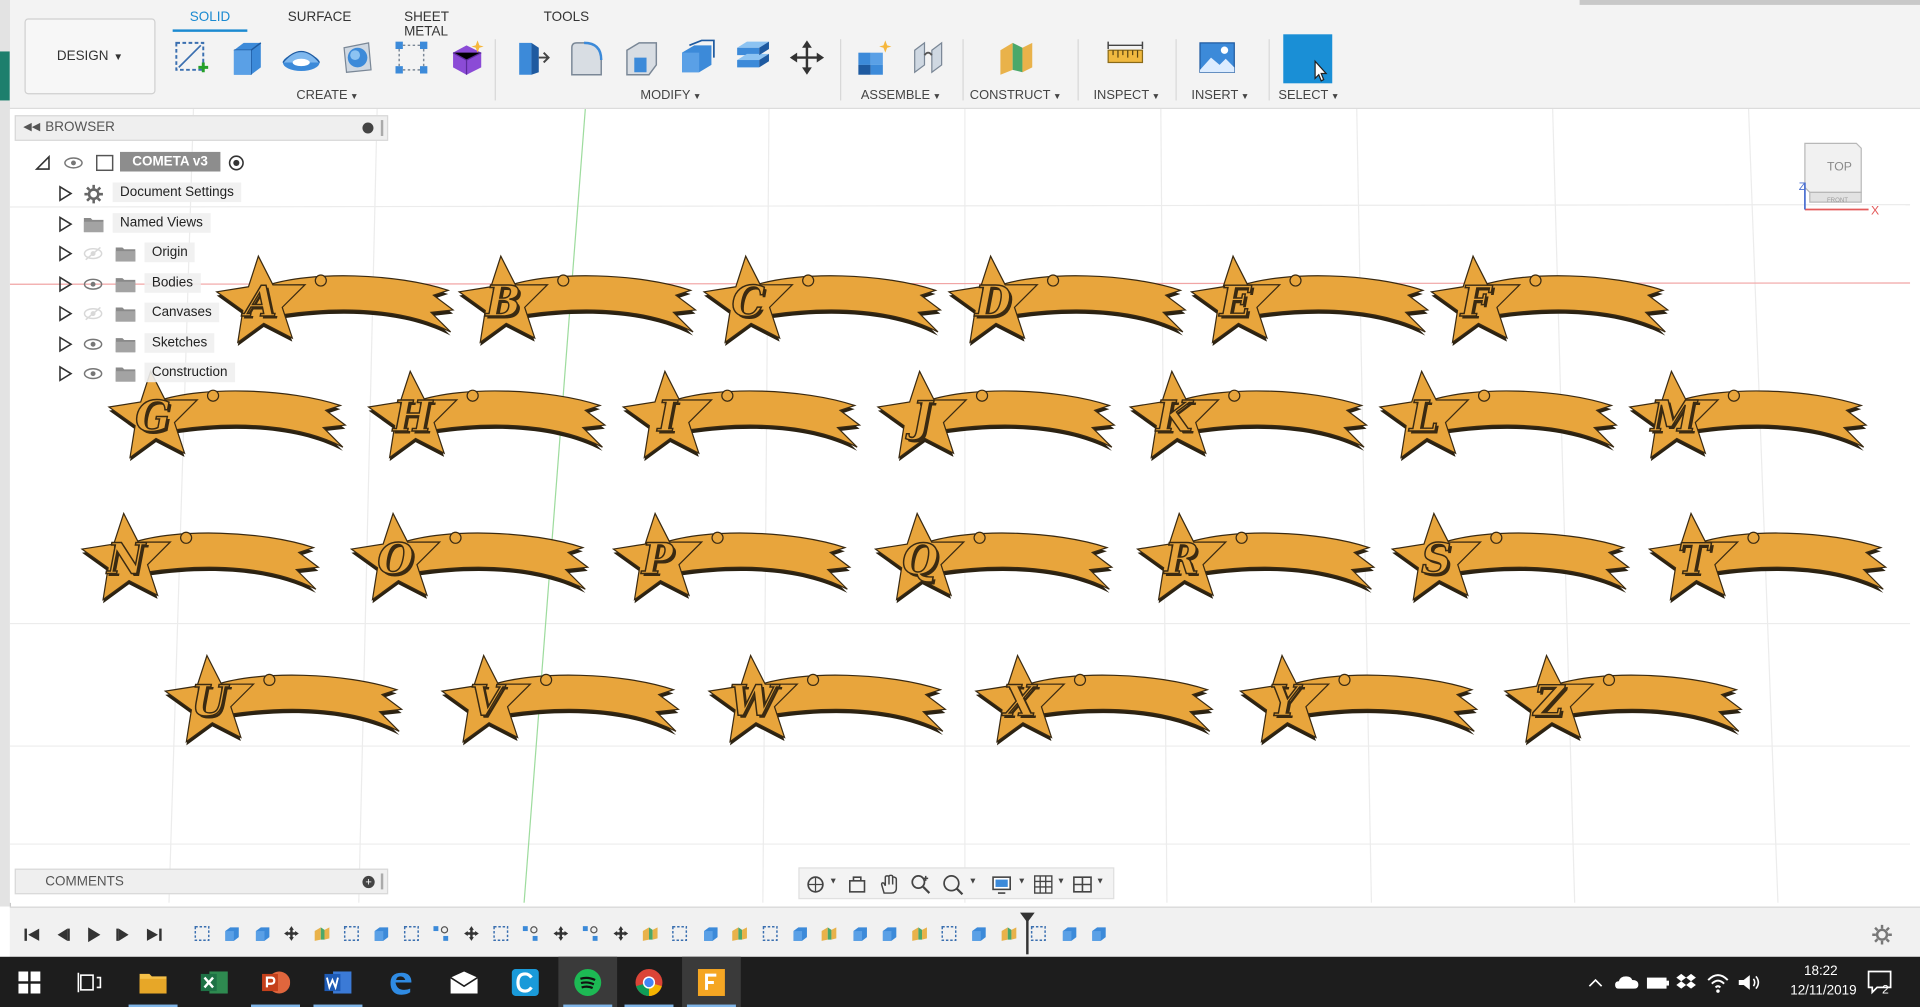 This screenshot has height=1007, width=1920. I want to click on volume-icon, so click(1748, 982).